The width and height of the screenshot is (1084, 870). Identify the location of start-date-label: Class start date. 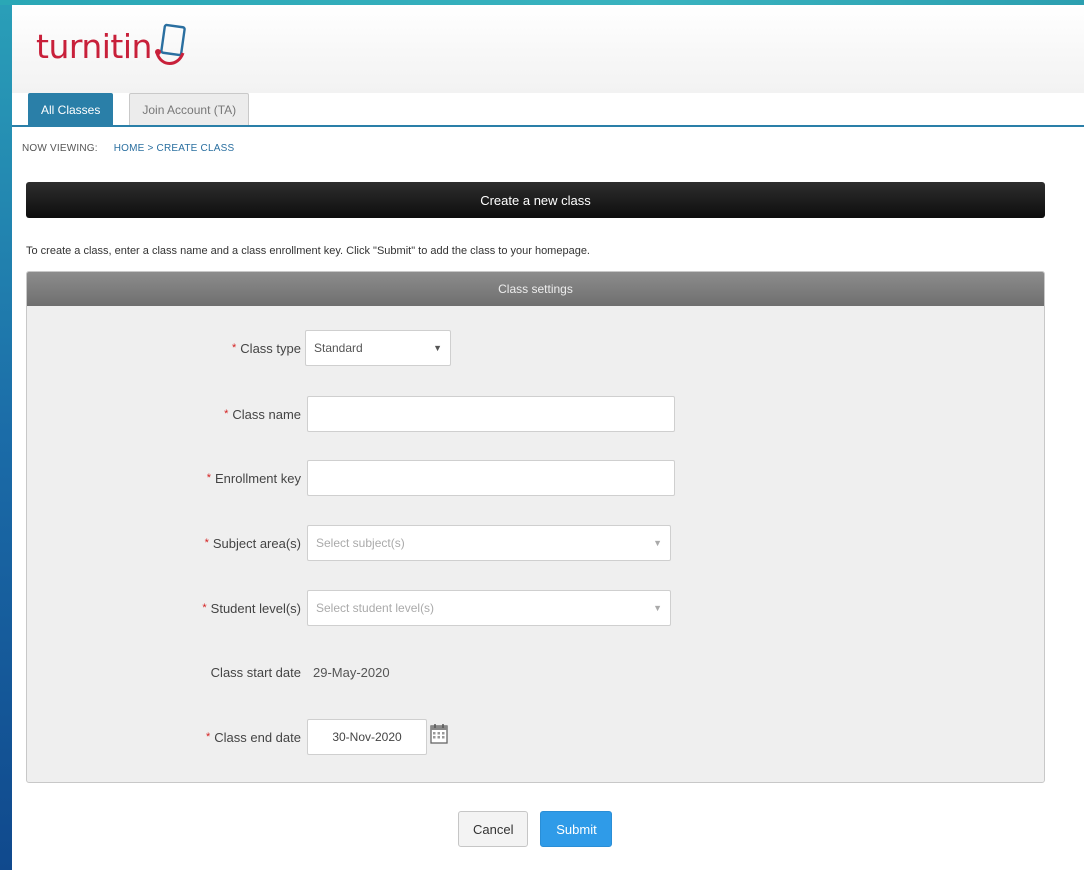
(255, 672).